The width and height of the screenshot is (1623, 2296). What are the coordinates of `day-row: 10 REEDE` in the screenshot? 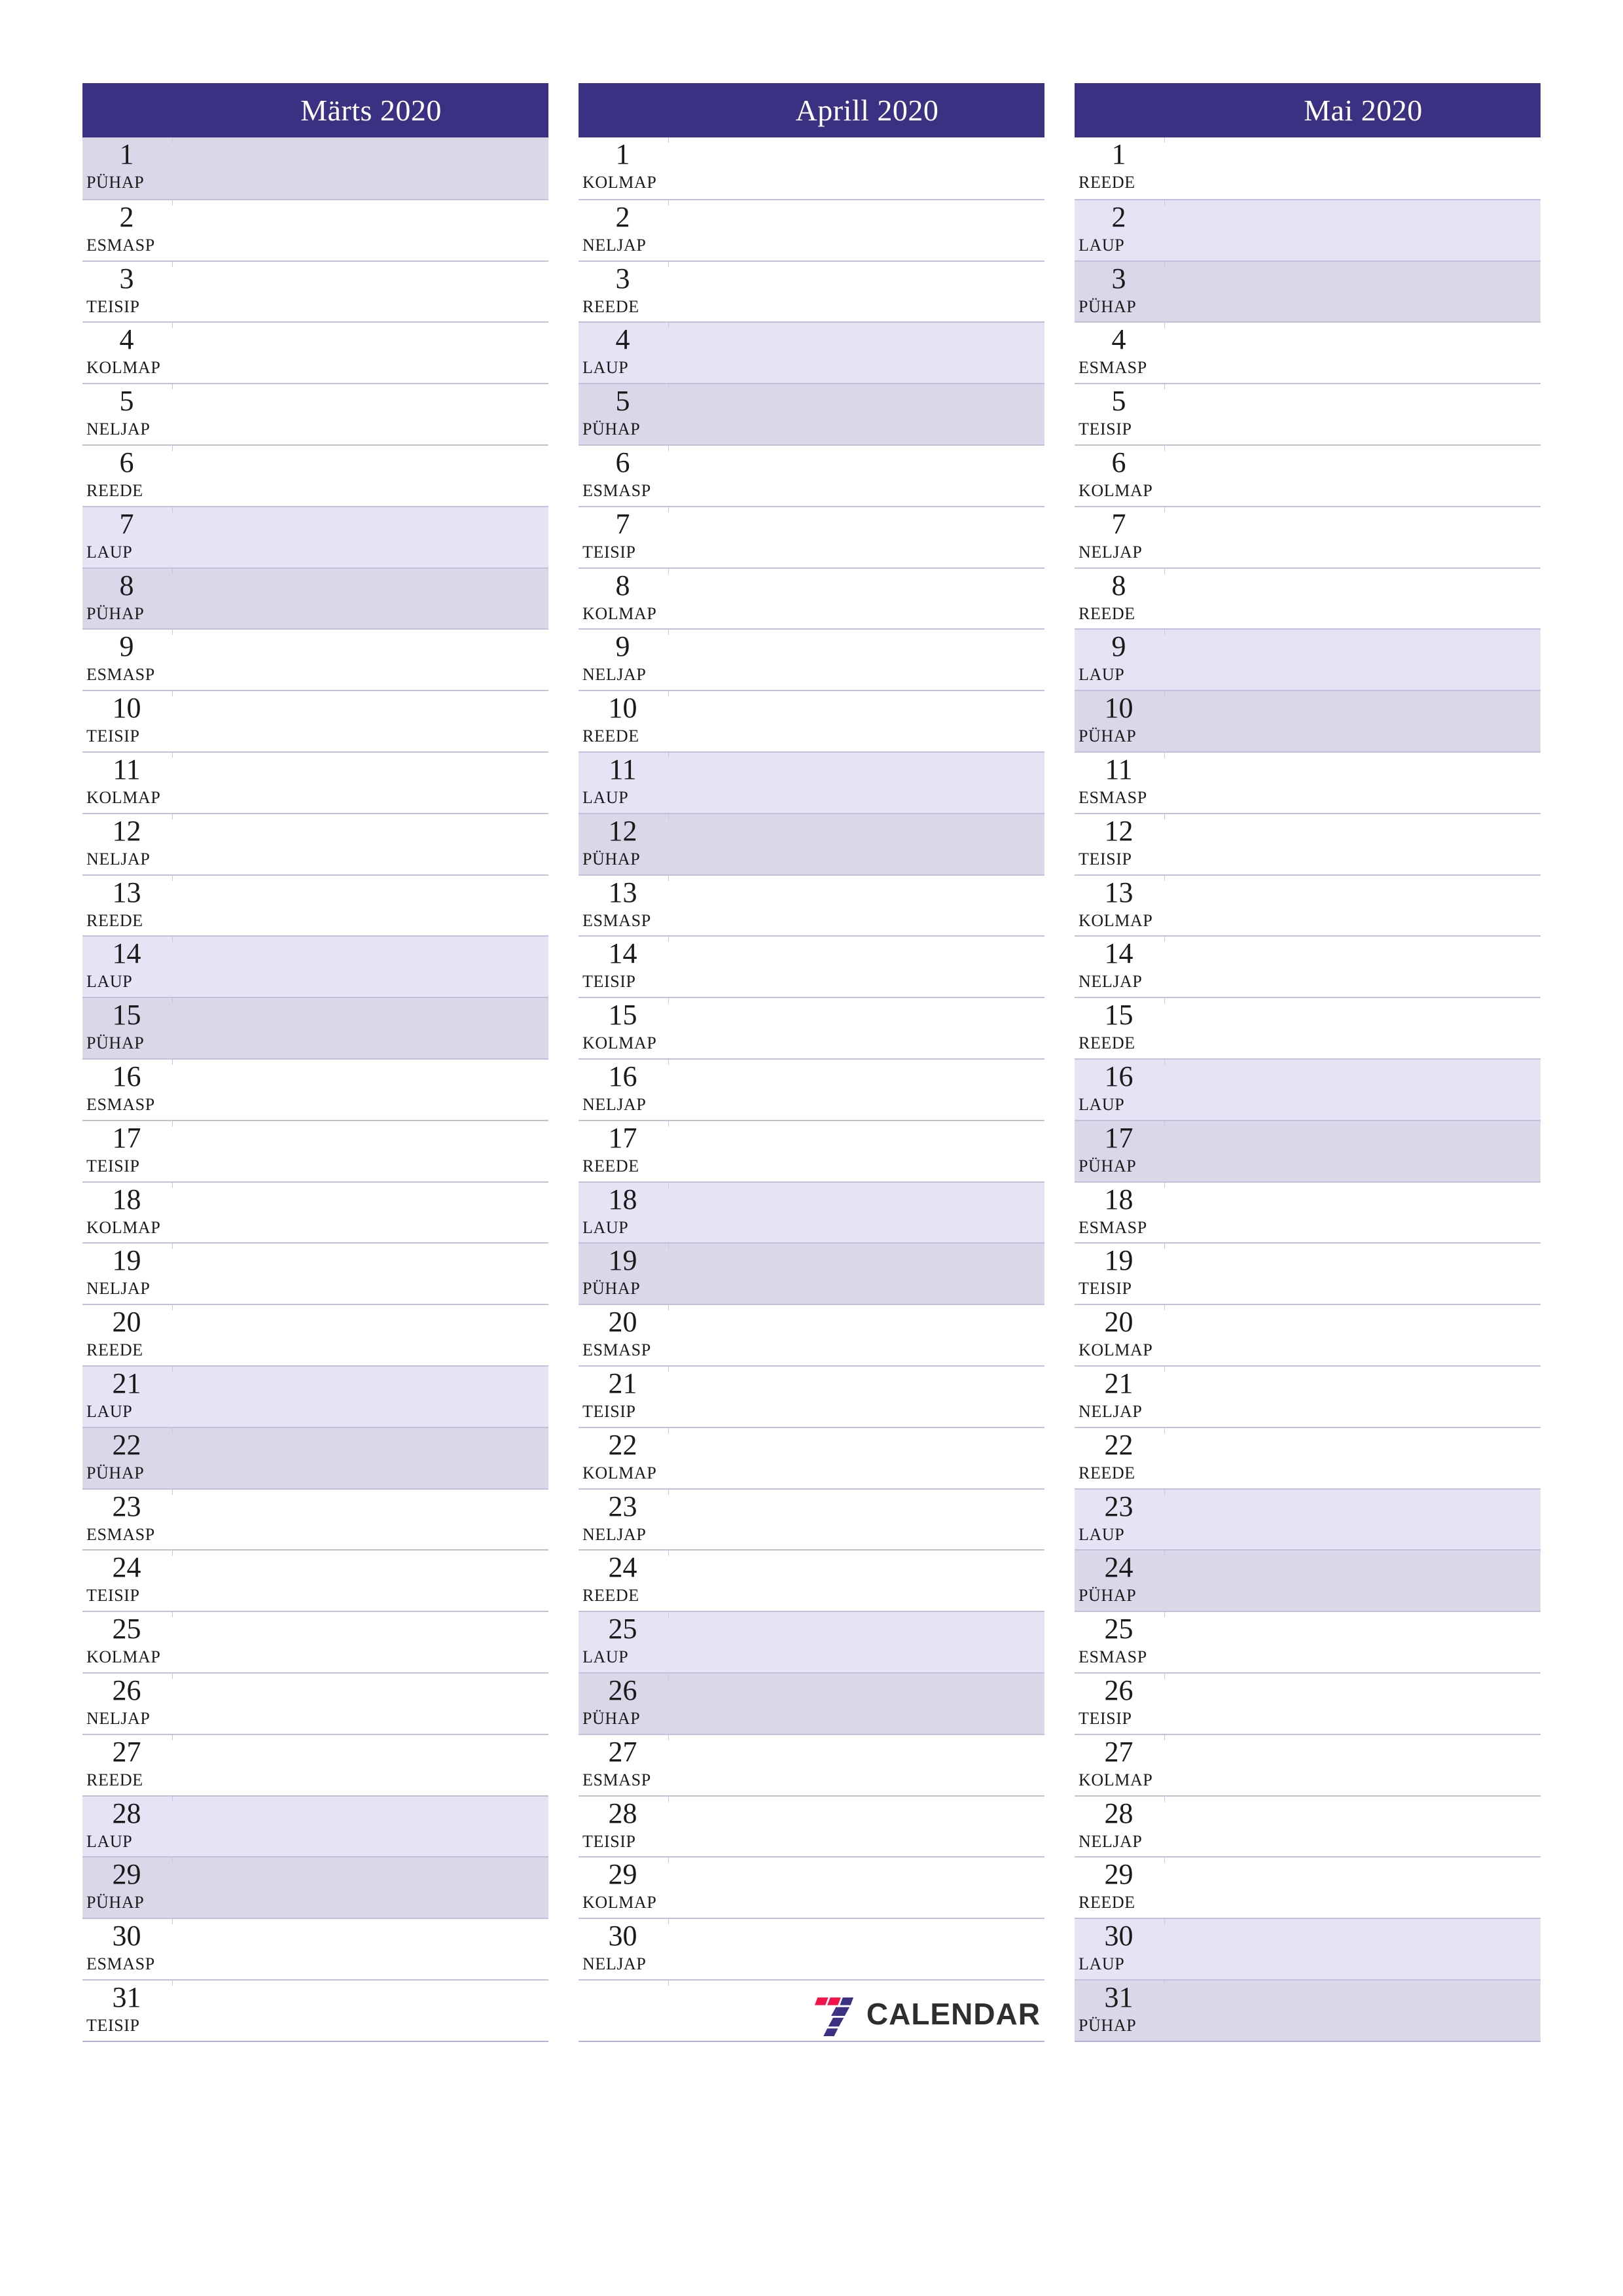 It's located at (811, 720).